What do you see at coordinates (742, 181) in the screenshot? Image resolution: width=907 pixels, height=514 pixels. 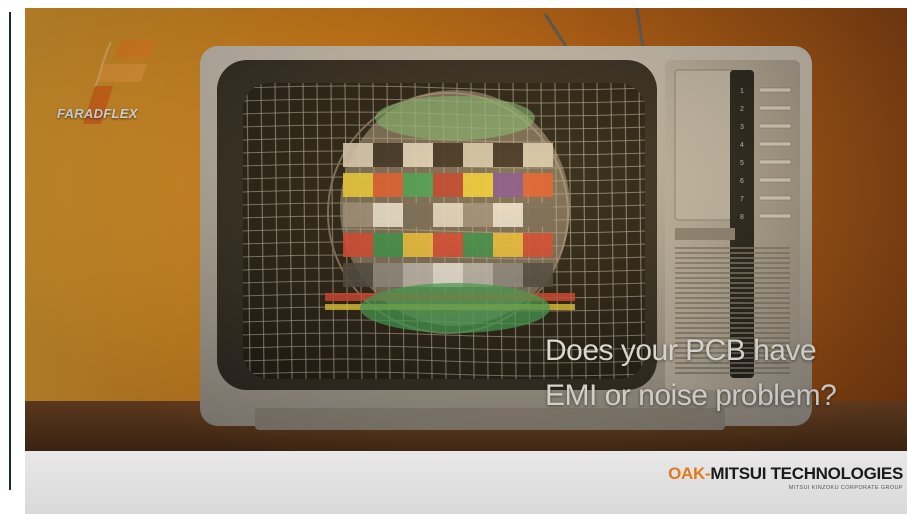 I see `svg-text: 6` at bounding box center [742, 181].